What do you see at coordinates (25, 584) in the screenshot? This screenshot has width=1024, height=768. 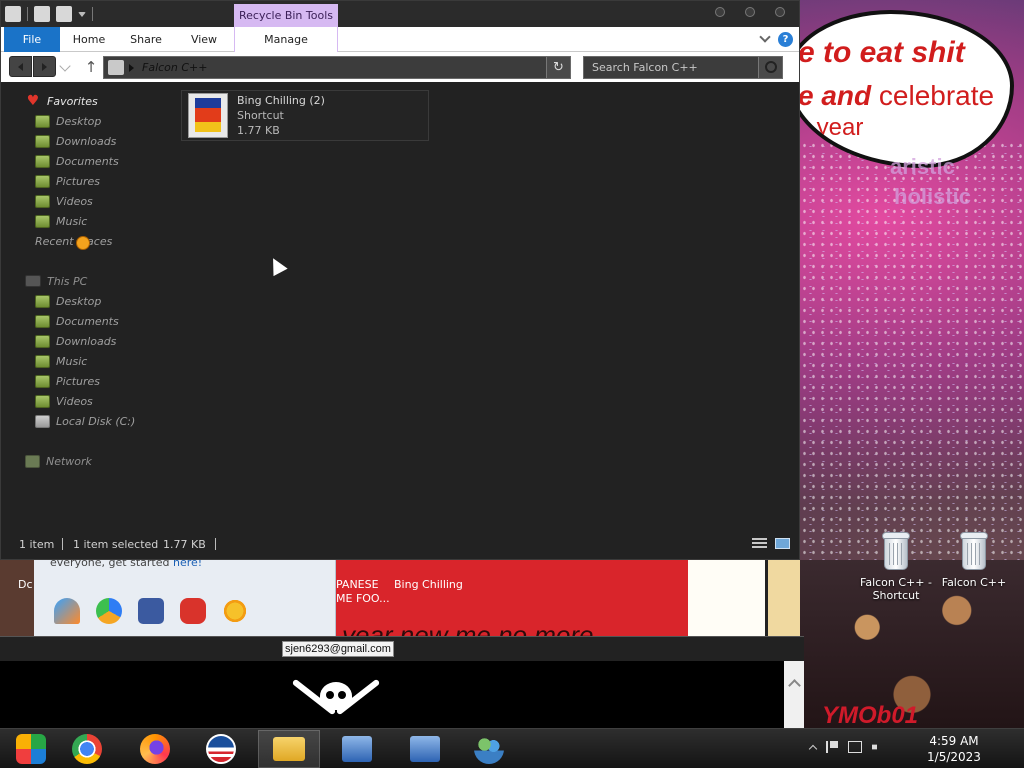 I see `background-left-label: Dc` at bounding box center [25, 584].